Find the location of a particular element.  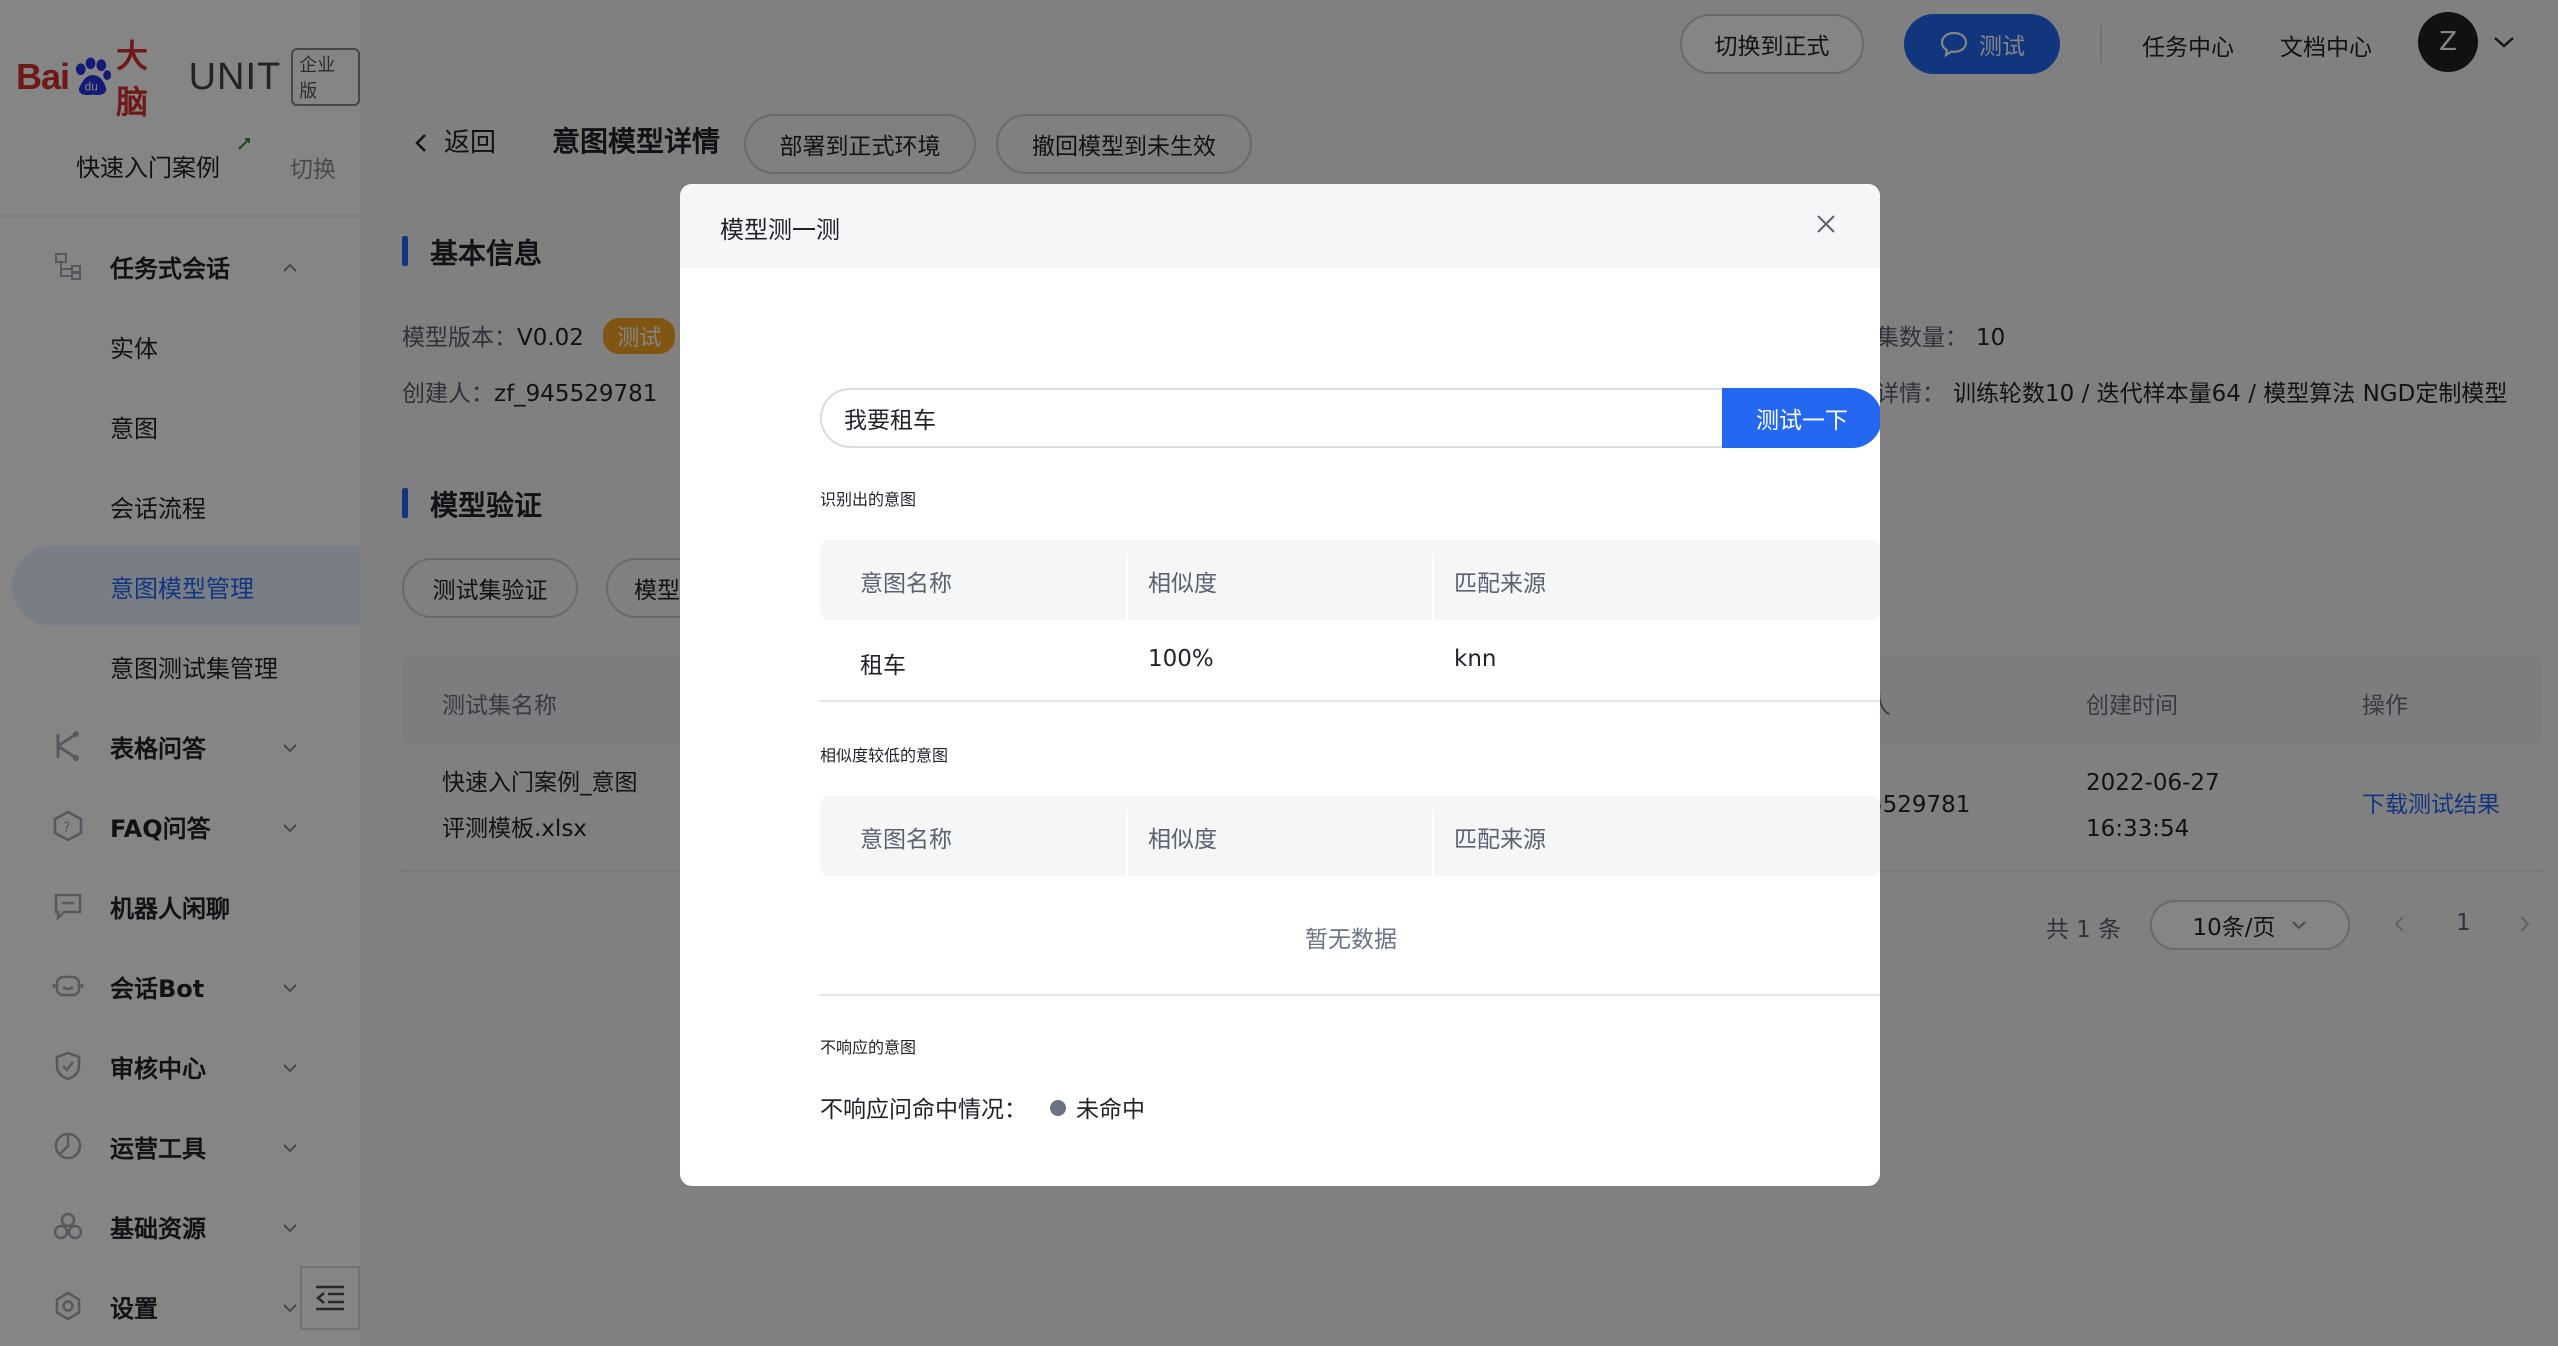

table-row-divider is located at coordinates (1350, 701).